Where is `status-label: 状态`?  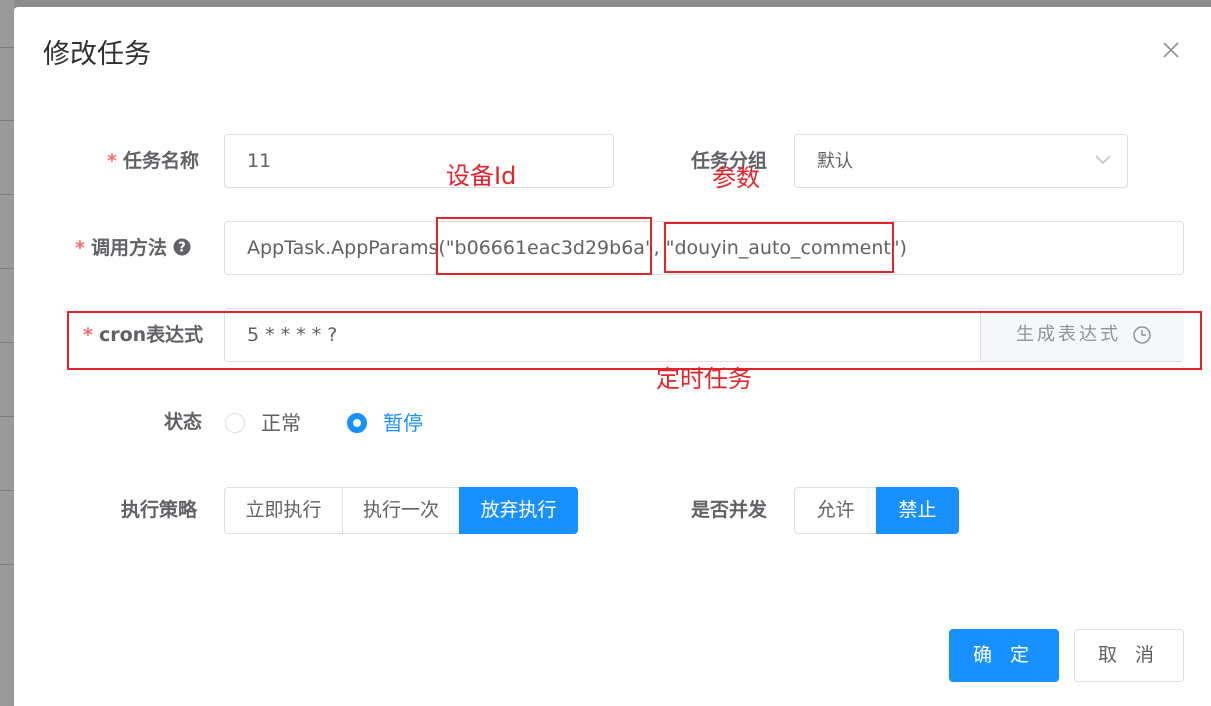
status-label: 状态 is located at coordinates (183, 422).